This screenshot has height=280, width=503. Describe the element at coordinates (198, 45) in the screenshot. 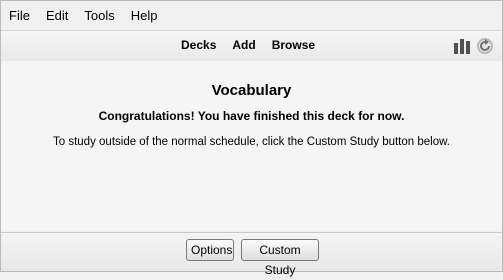

I see `decks-link: Decks` at that location.